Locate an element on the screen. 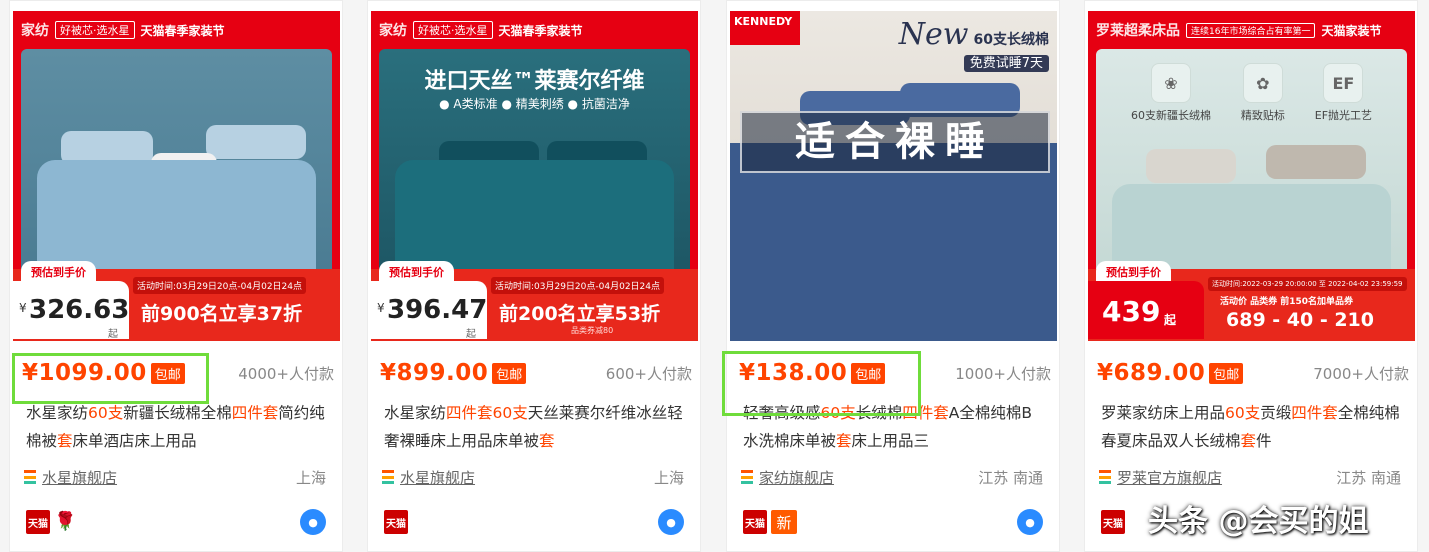 The height and width of the screenshot is (552, 1429). image-features: ● A类标准 ● 精美刺绣 ● 抗菌洁净 is located at coordinates (534, 104).